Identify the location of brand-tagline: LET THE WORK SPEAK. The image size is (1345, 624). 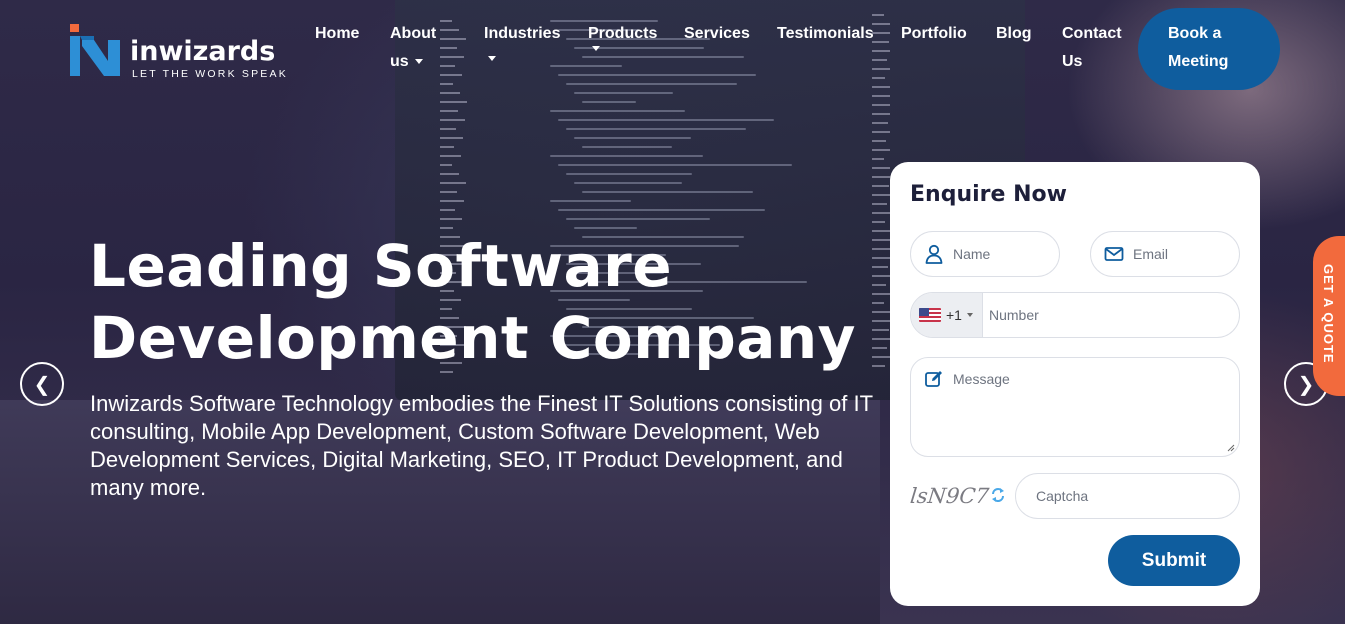
(210, 74).